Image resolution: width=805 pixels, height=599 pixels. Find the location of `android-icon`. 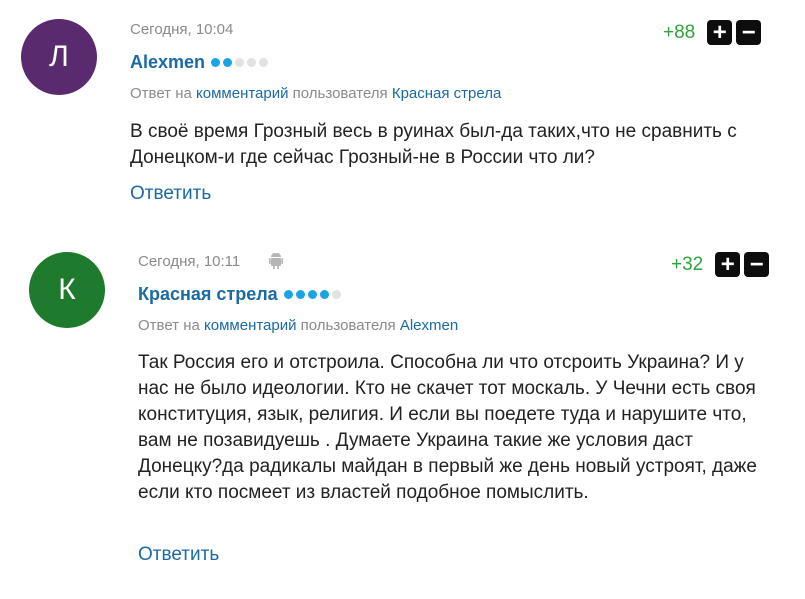

android-icon is located at coordinates (276, 260).